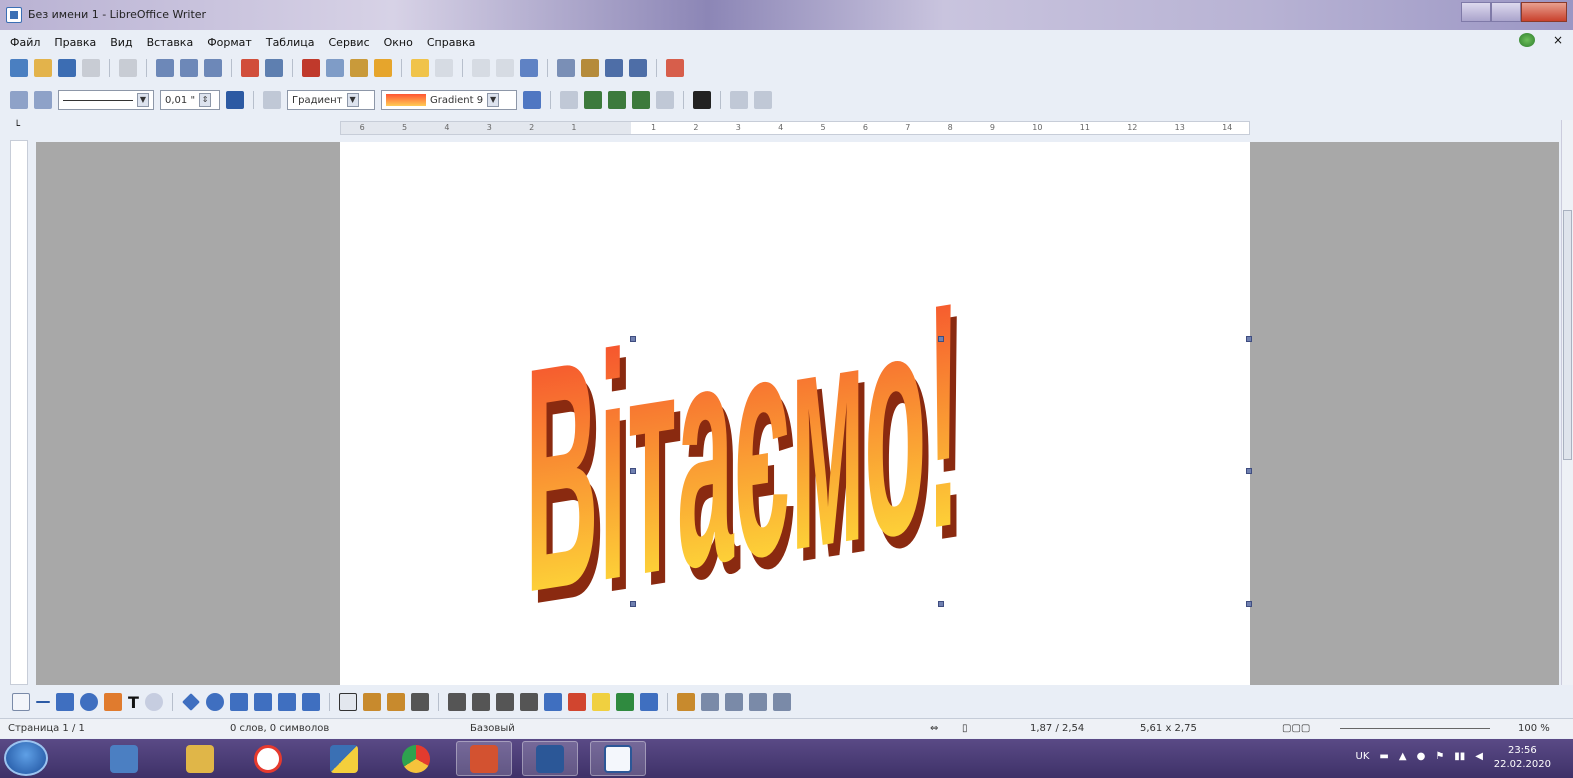  Describe the element at coordinates (262, 702) in the screenshot. I see `flowchart-icon` at that location.